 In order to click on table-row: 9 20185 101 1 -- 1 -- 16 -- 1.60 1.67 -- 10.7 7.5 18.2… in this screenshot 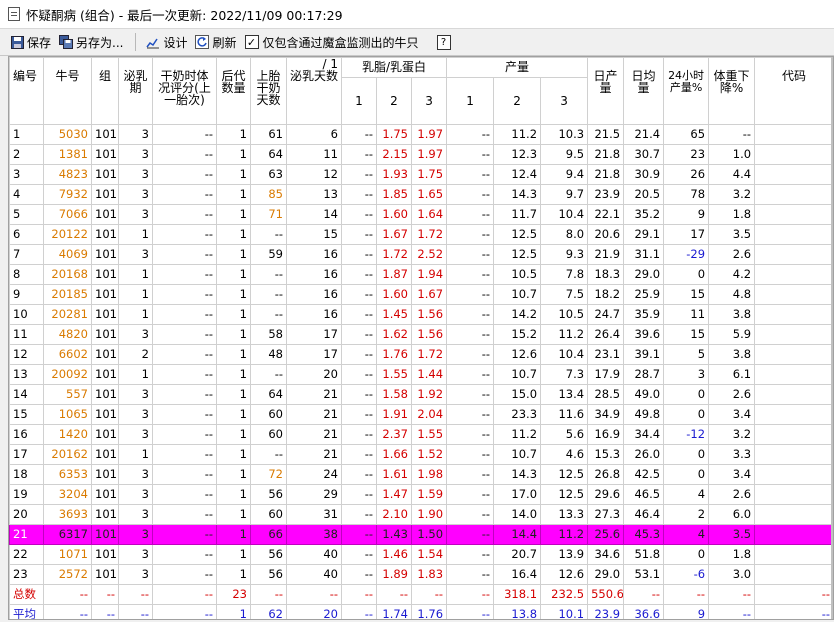, I will do `click(421, 294)`.